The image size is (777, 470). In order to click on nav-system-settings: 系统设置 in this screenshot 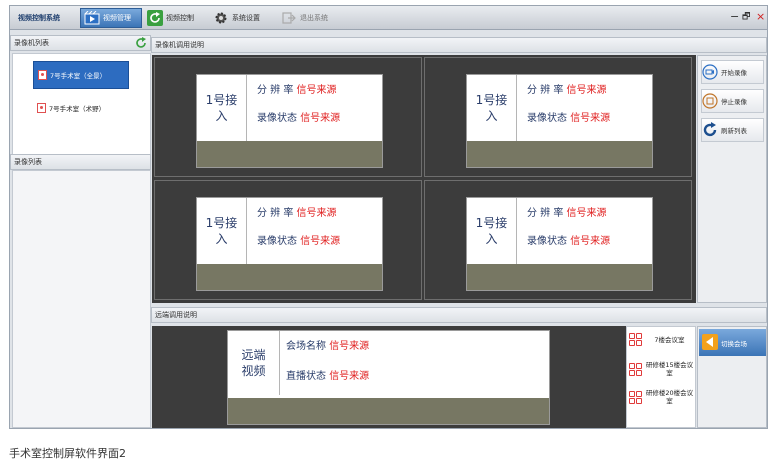, I will do `click(242, 18)`.